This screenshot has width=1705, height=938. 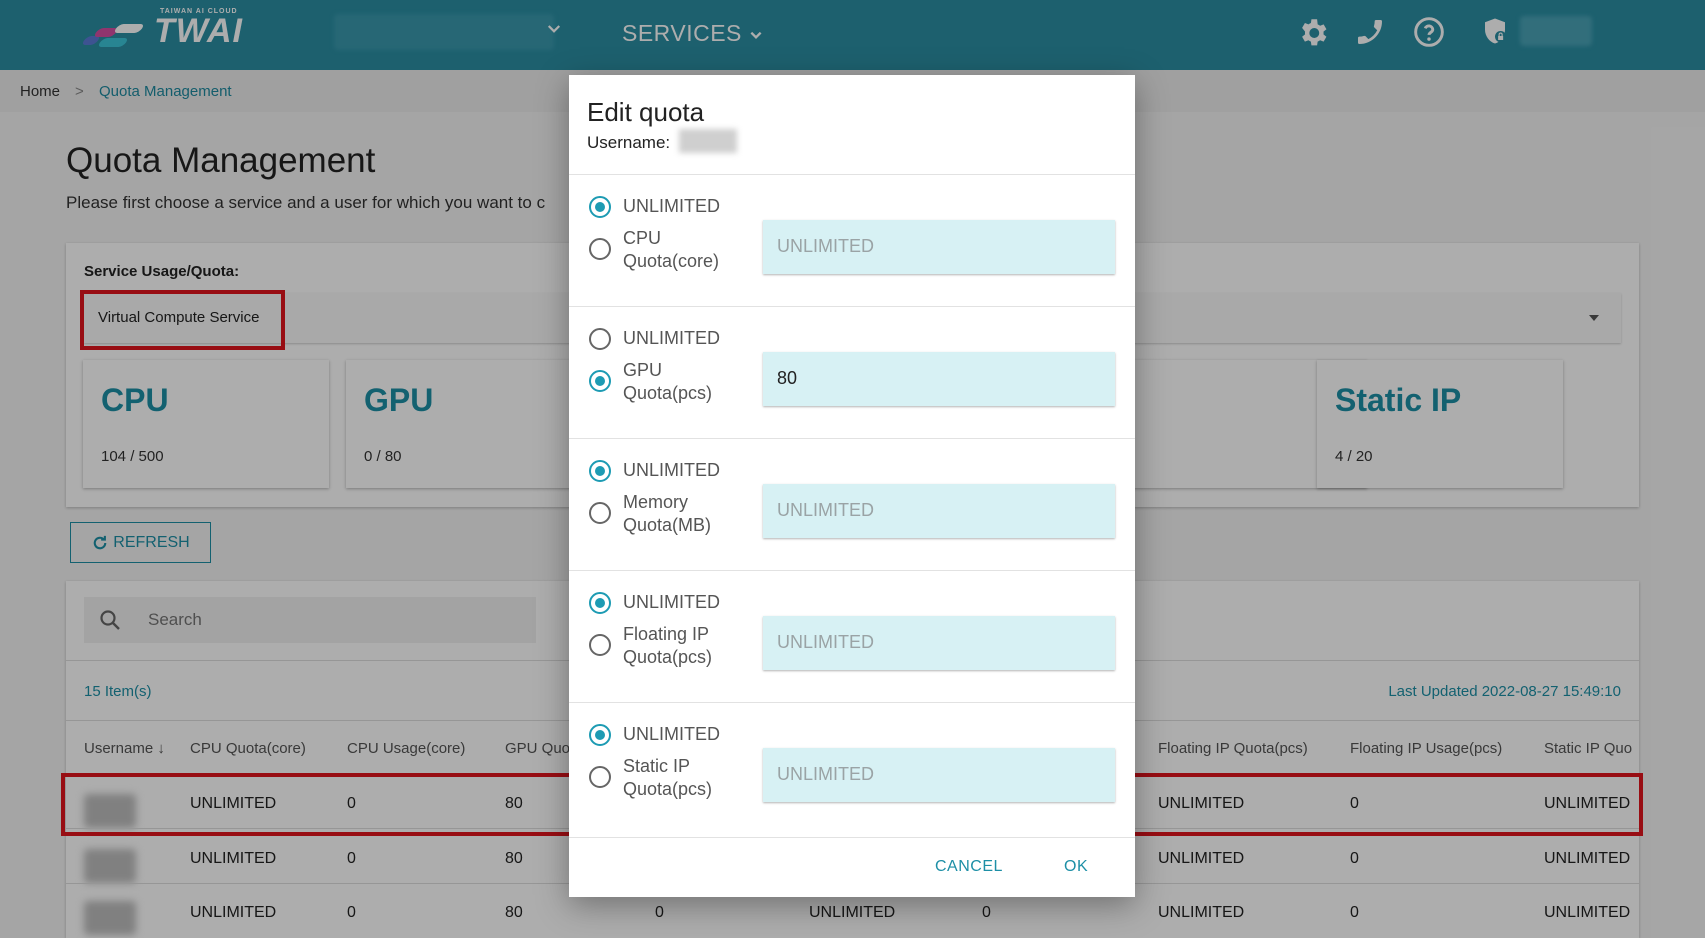 I want to click on quota-section-memory: UNLIMITED Memory Quota(MB) UNLIMITED, so click(x=852, y=504).